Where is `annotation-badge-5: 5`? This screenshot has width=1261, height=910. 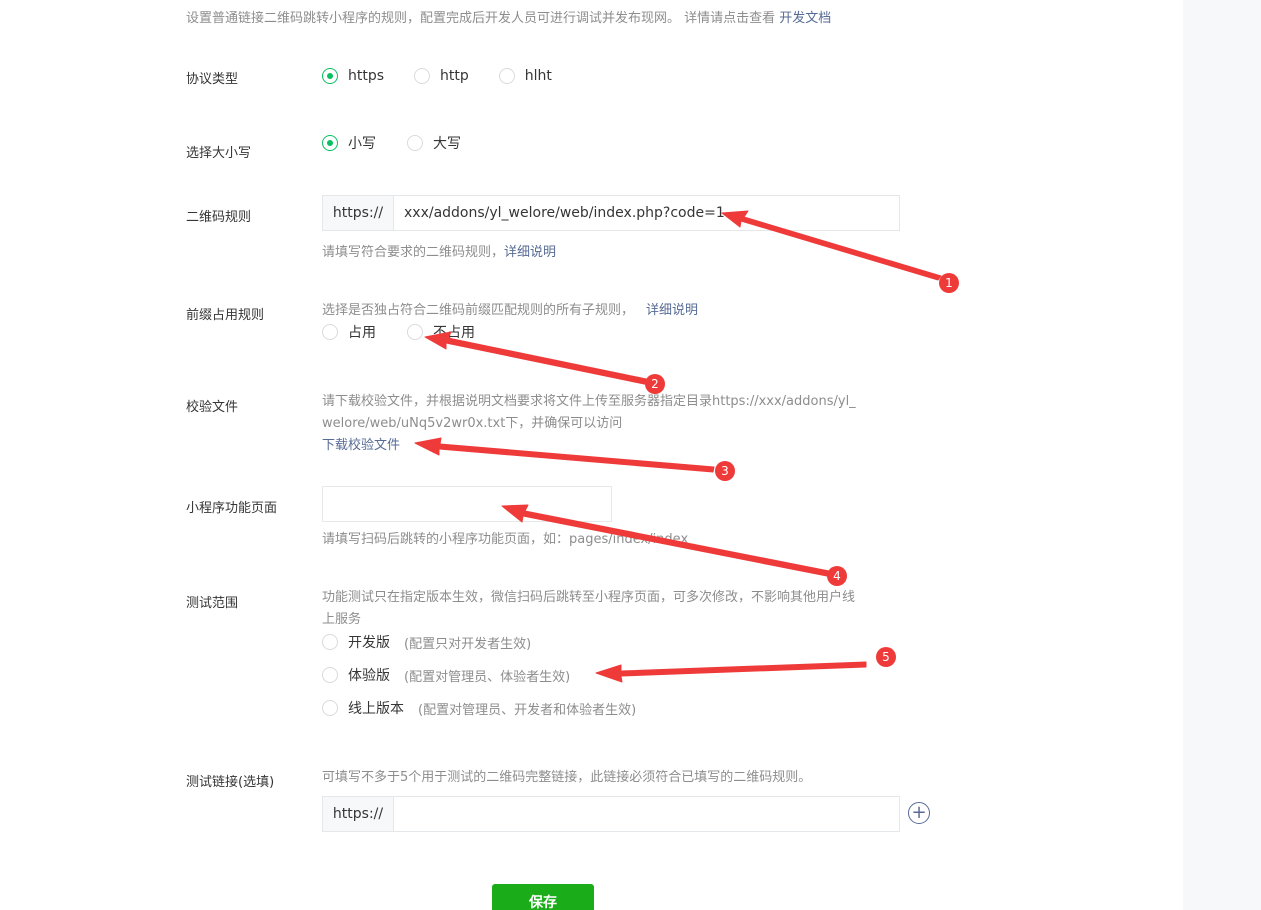 annotation-badge-5: 5 is located at coordinates (886, 657).